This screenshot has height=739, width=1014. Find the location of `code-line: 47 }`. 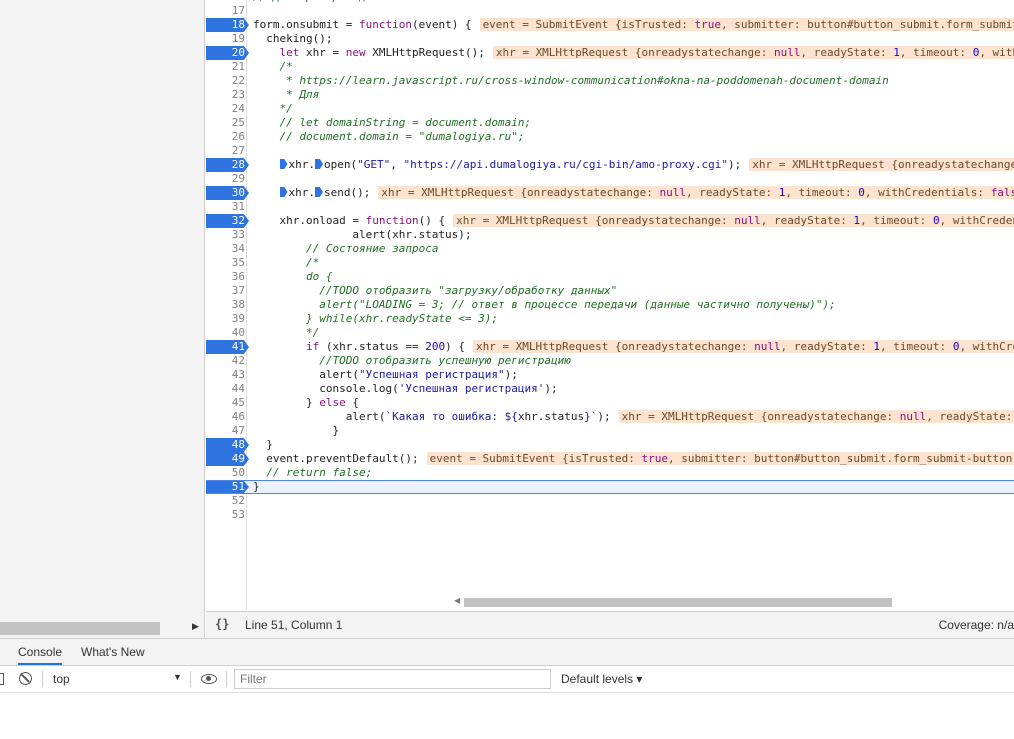

code-line: 47 } is located at coordinates (610, 431).